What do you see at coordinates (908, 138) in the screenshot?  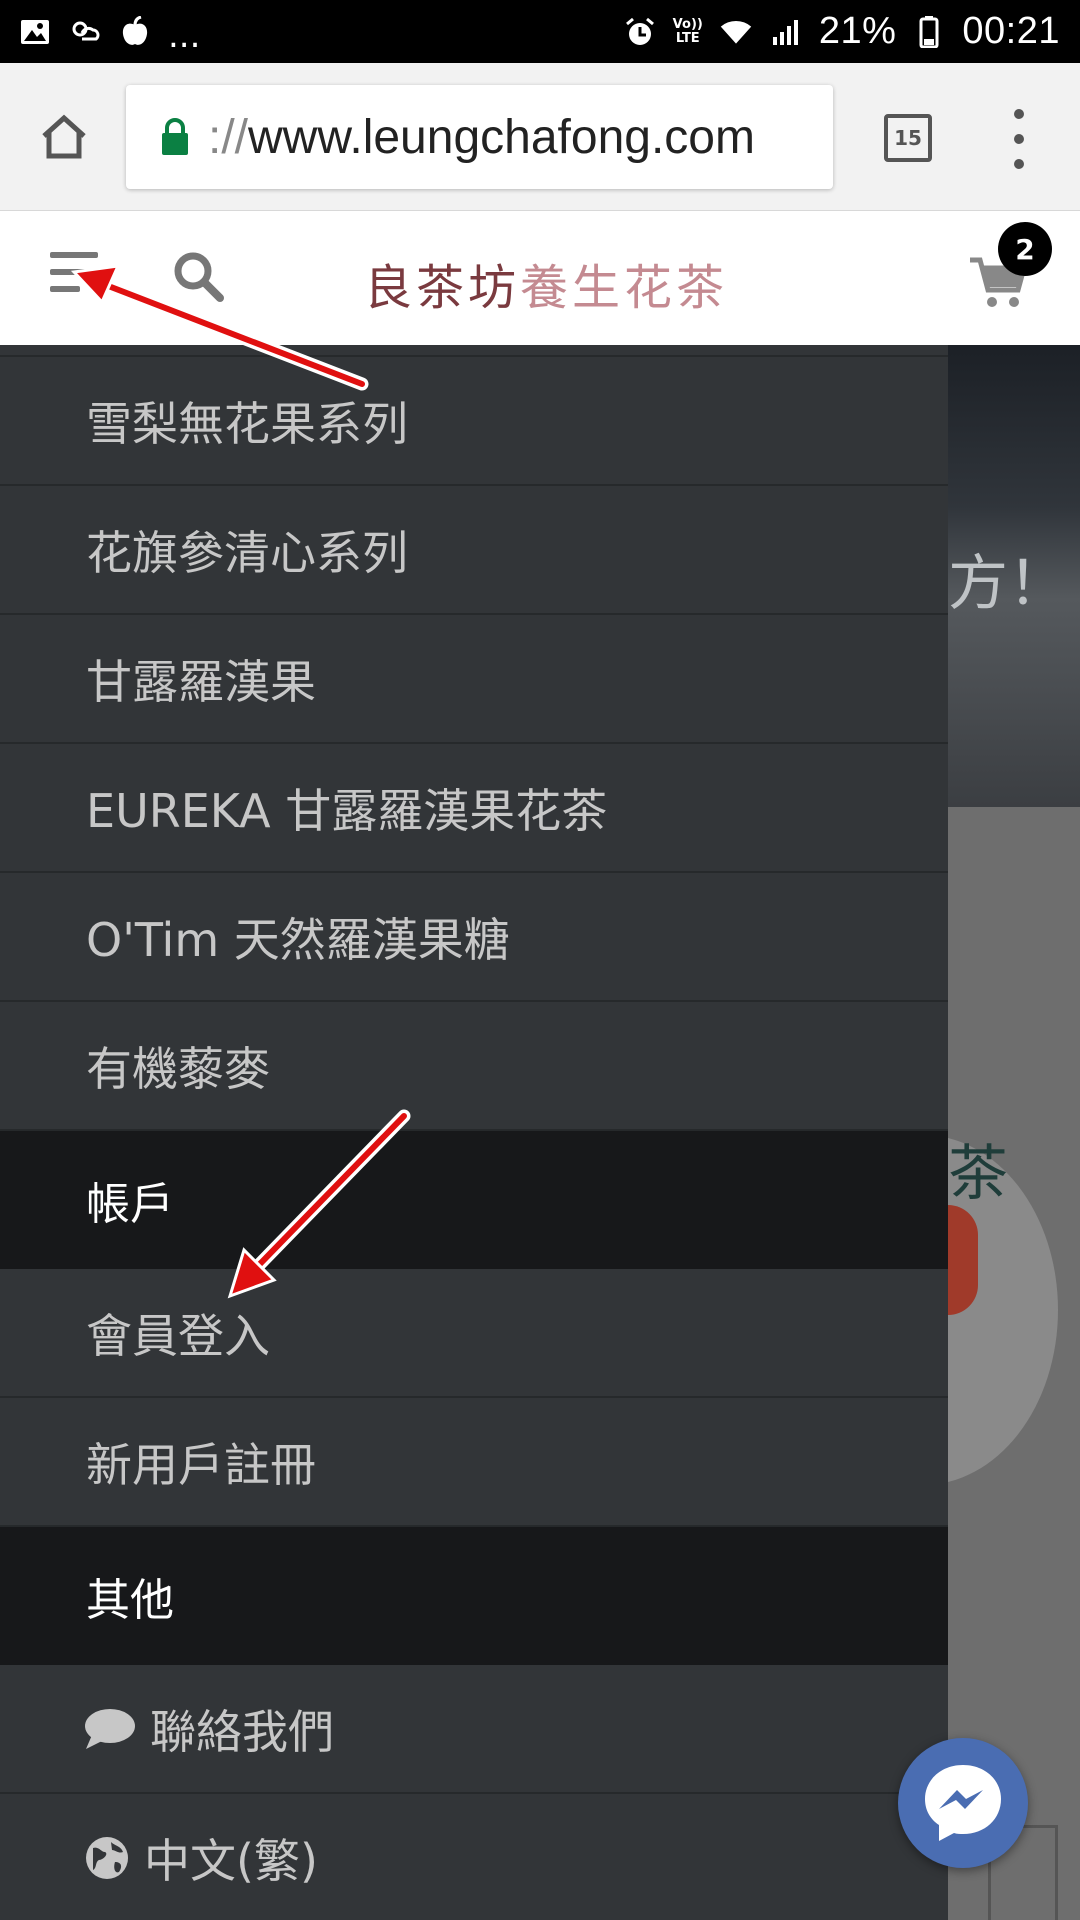 I see `tab-switcher-button: 15` at bounding box center [908, 138].